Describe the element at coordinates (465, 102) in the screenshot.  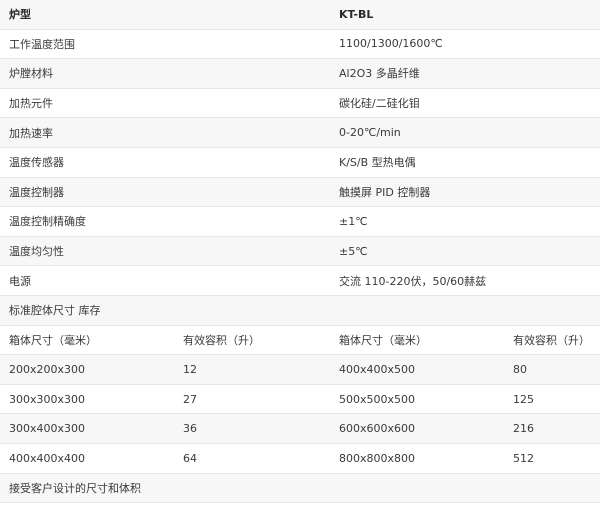
I see `spec-value: 碳化硅/二硅化钼` at that location.